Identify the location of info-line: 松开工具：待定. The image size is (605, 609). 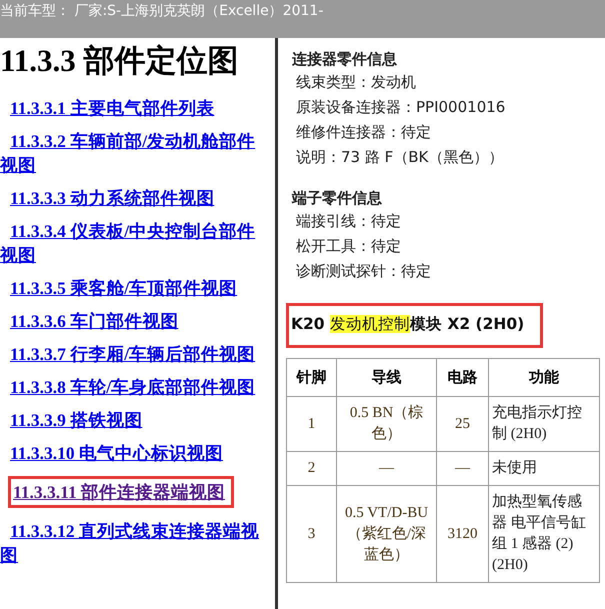
(349, 246).